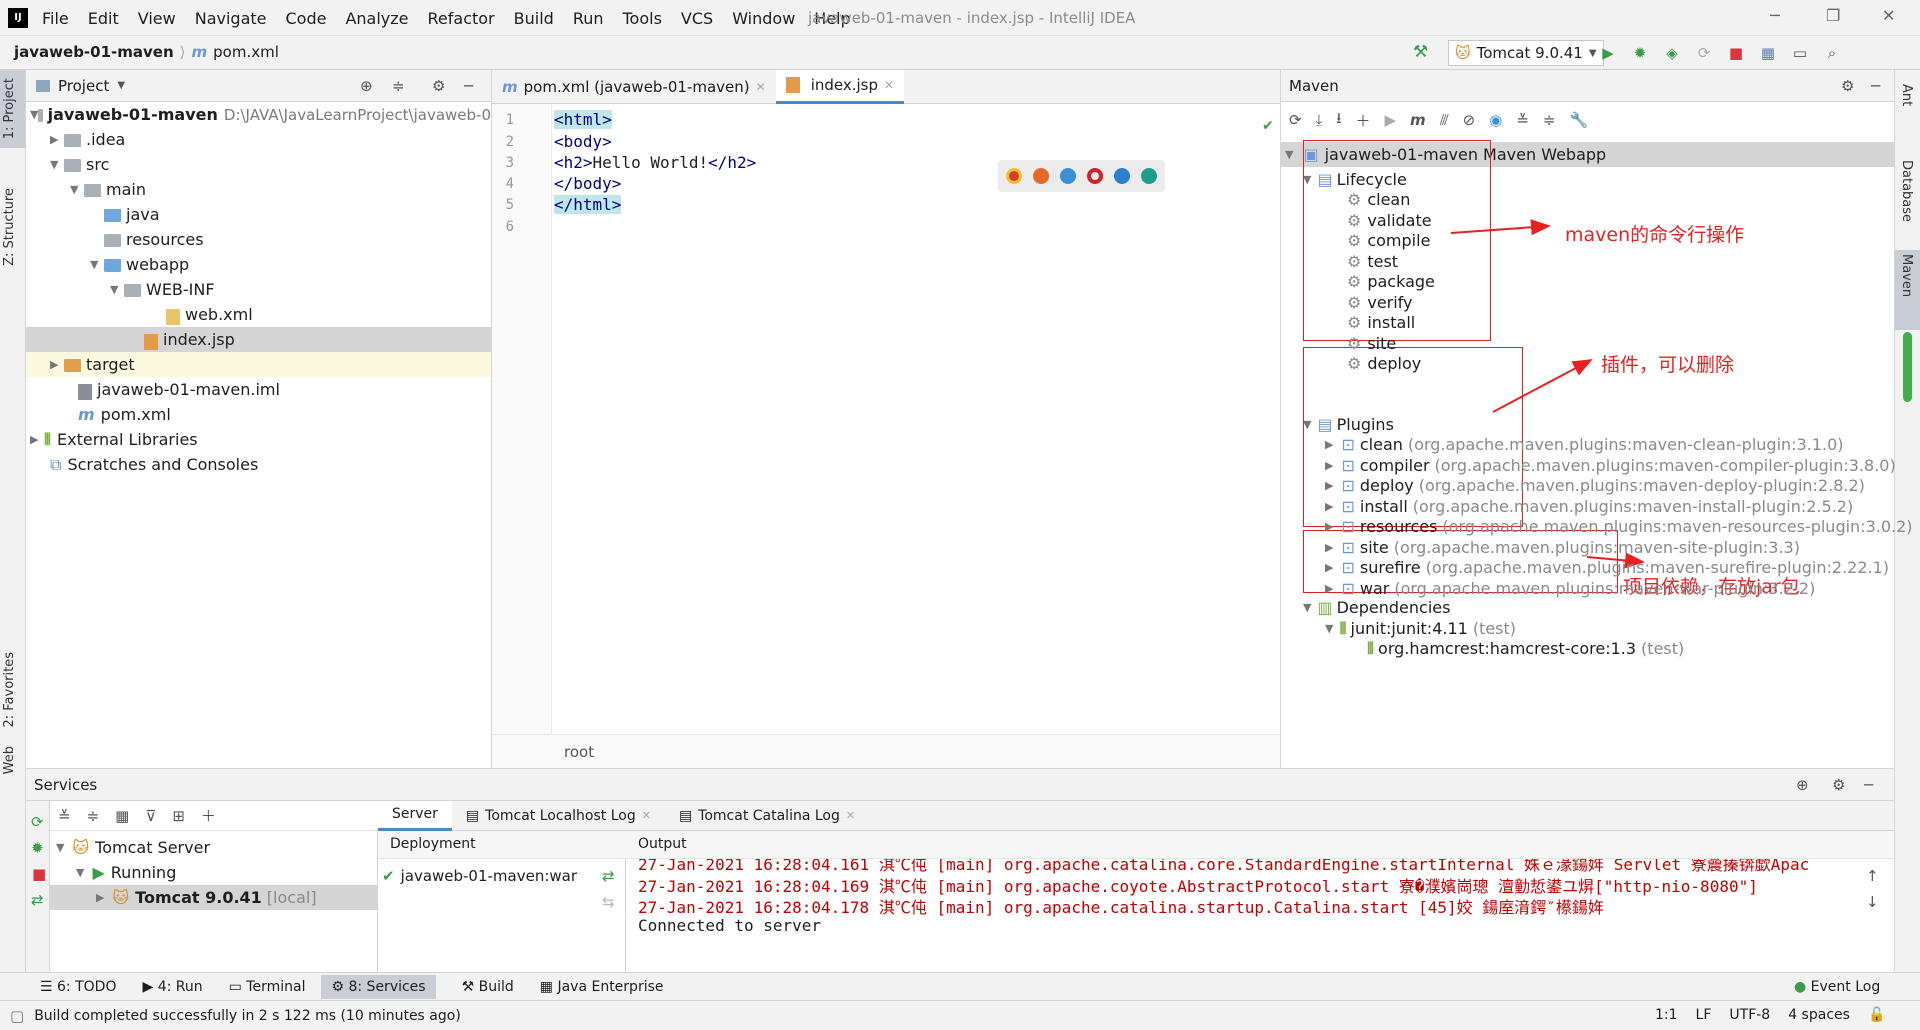 The image size is (1920, 1030). Describe the element at coordinates (642, 18) in the screenshot. I see `menu-tools: Tools` at that location.